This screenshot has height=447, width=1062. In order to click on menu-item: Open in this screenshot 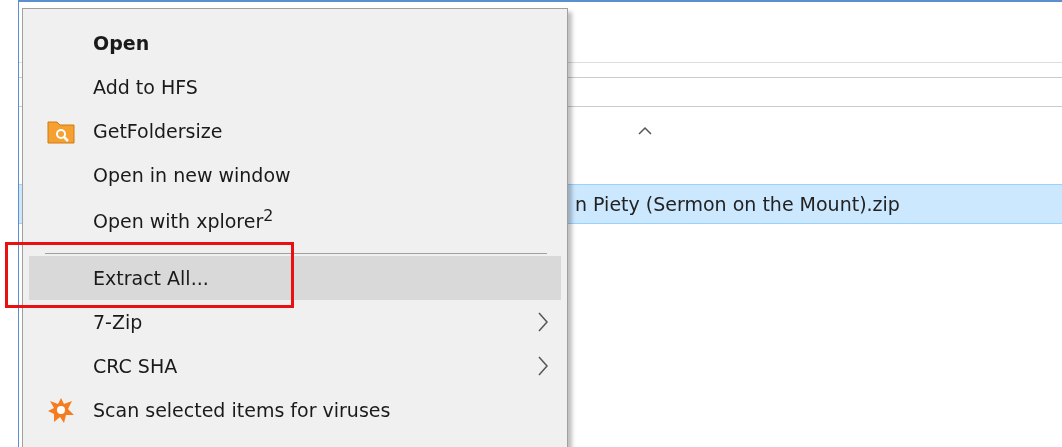, I will do `click(295, 43)`.